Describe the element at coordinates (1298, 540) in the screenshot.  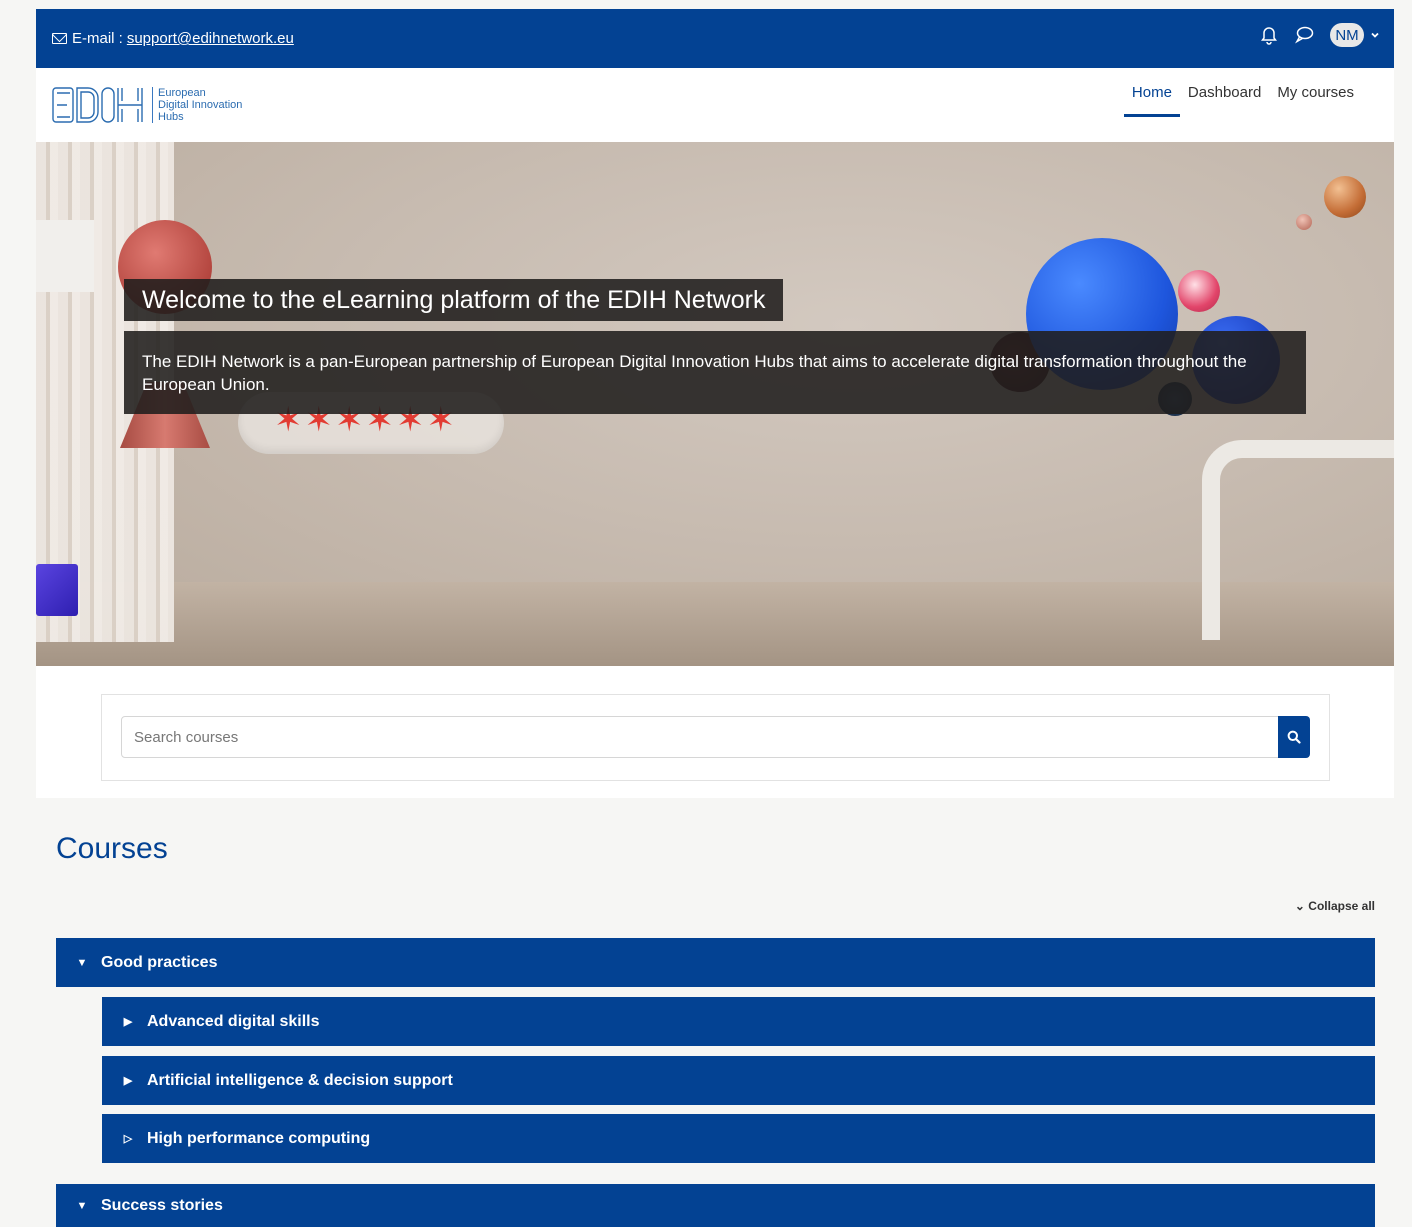
I see `hero-rail` at that location.